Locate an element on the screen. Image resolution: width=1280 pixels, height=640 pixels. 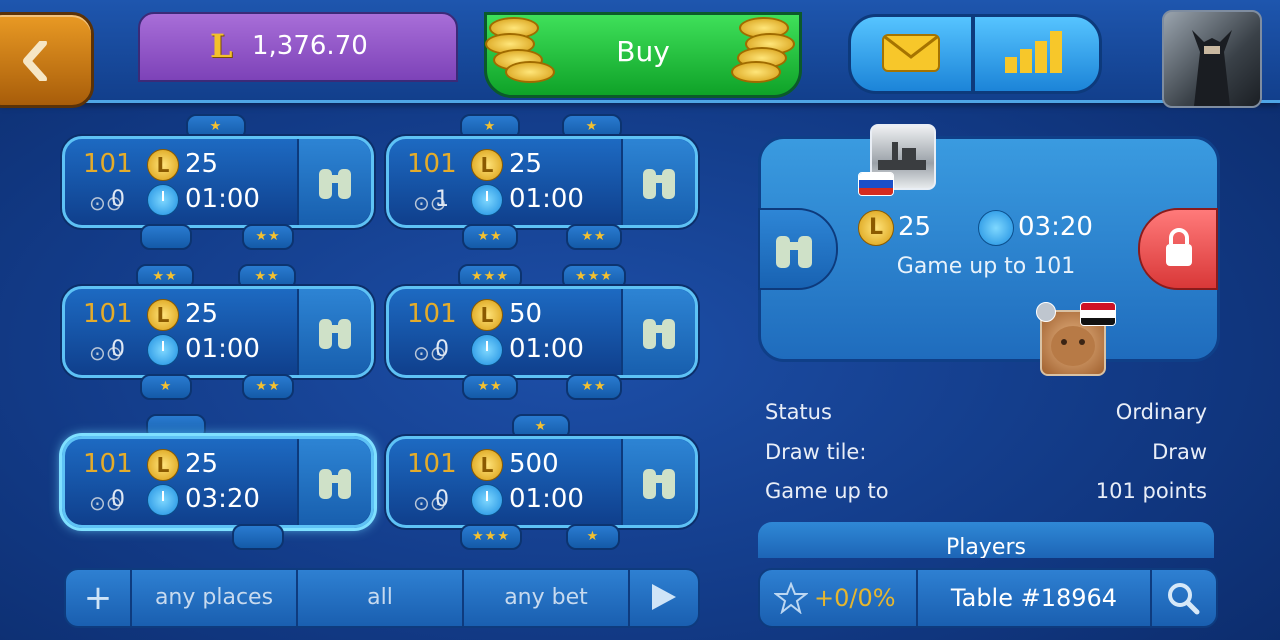
bet-filter: any bet is located at coordinates (547, 598).